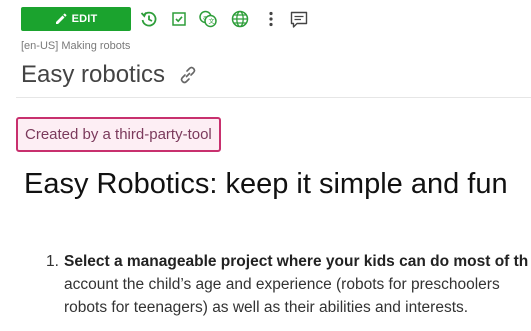 The height and width of the screenshot is (331, 531). I want to click on more-vertical-icon, so click(271, 19).